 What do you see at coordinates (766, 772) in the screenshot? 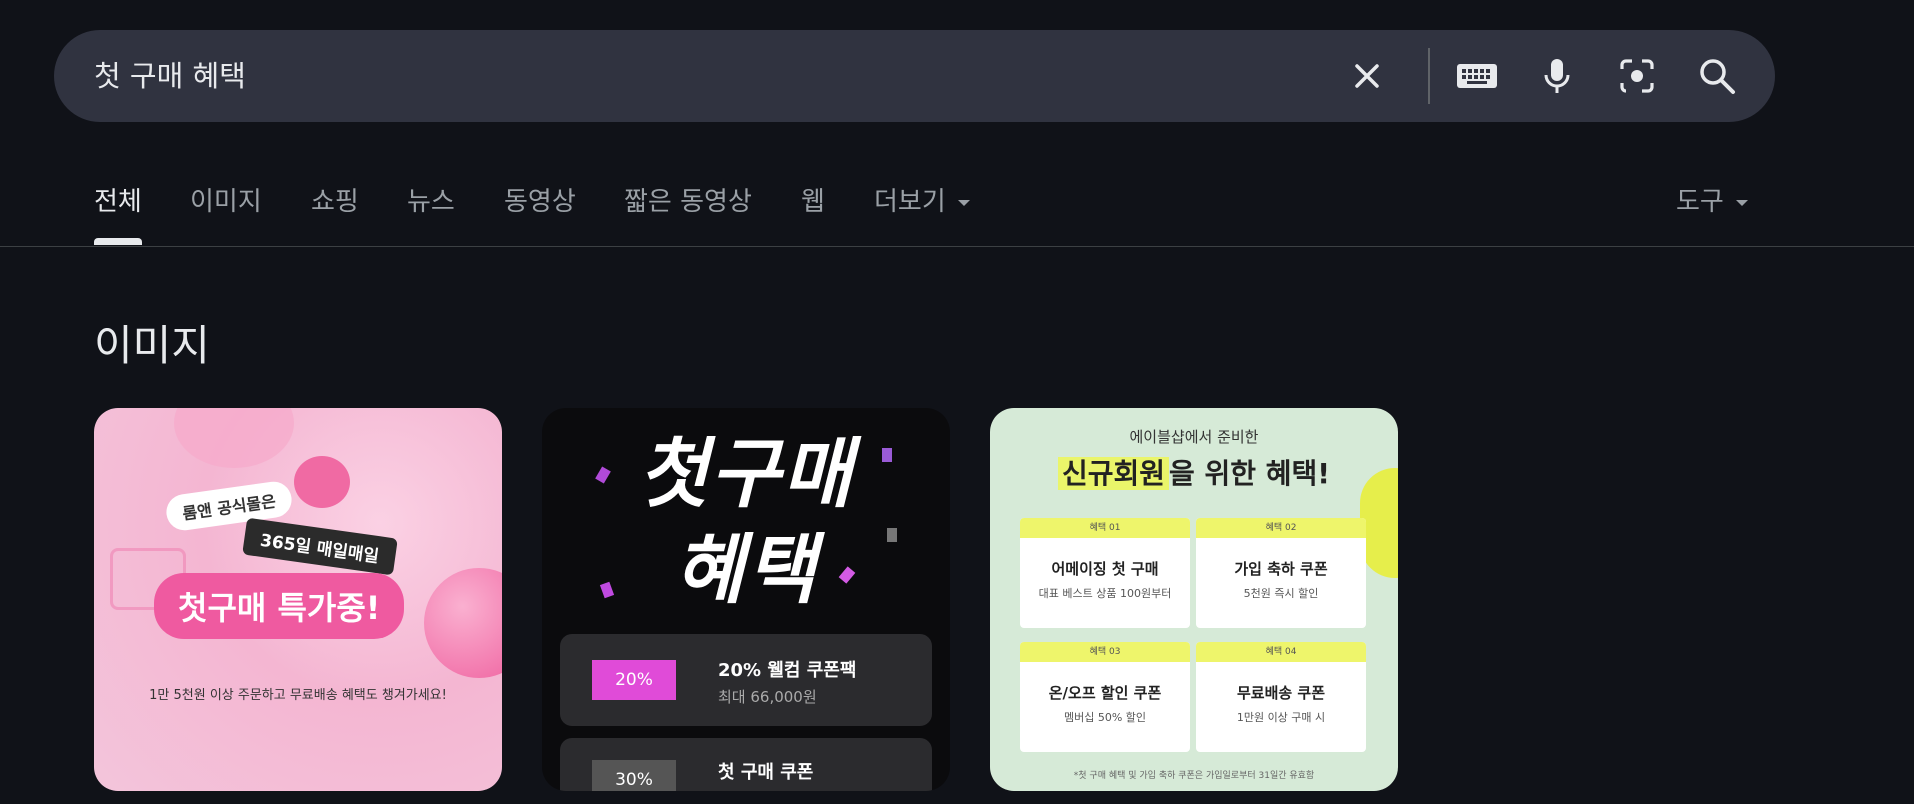
I see `coupon-title: 첫 구매 쿠폰` at bounding box center [766, 772].